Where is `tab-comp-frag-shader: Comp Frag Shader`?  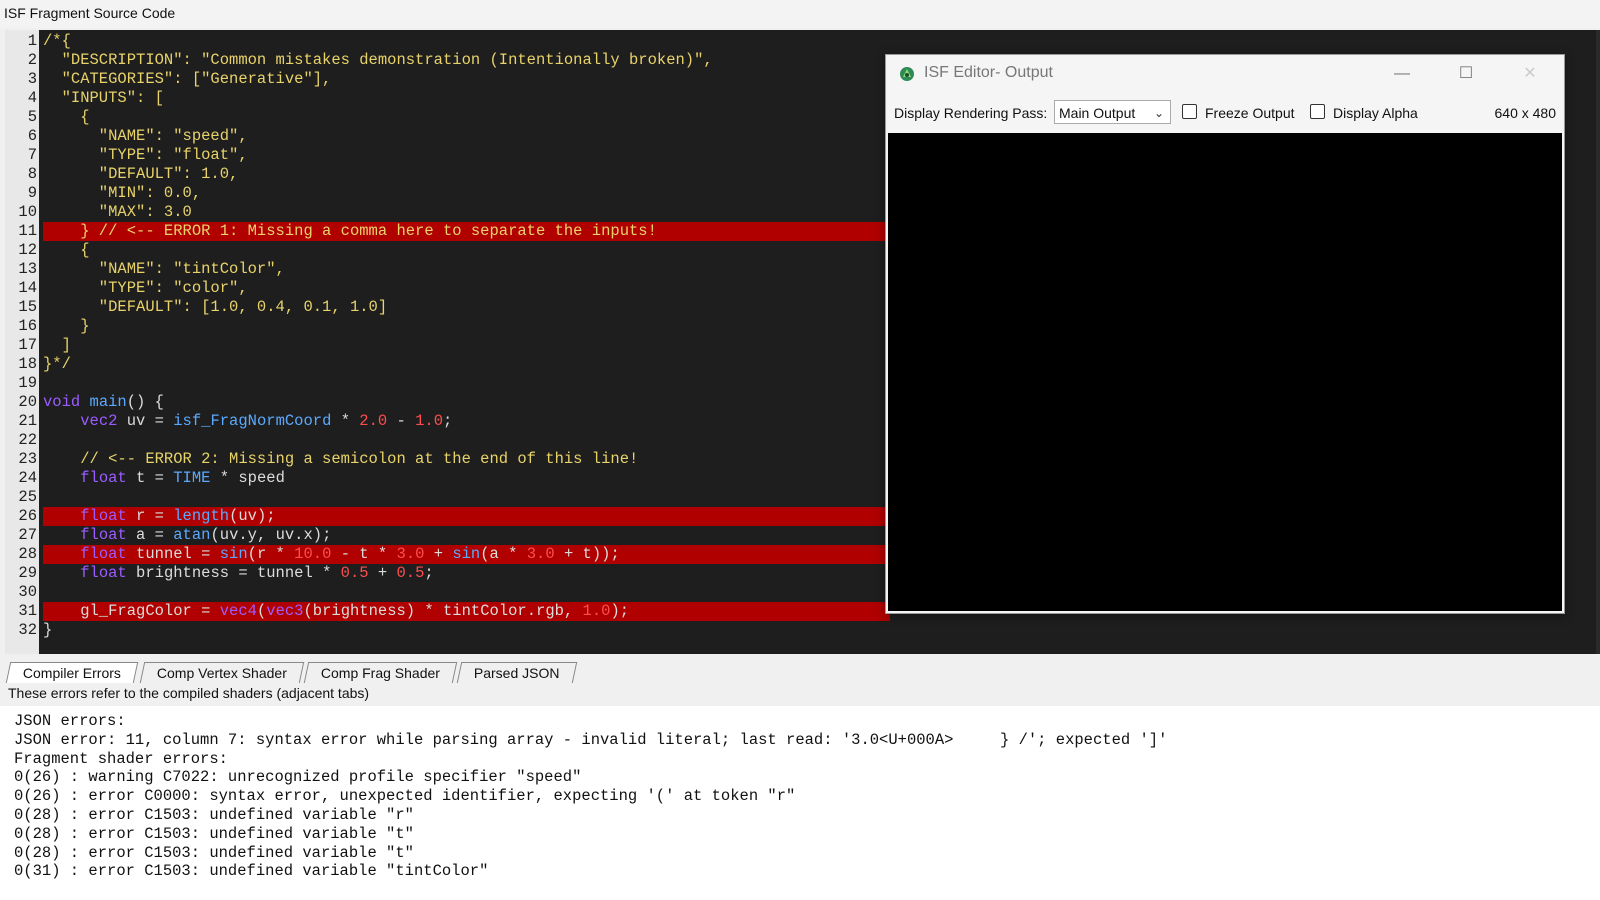
tab-comp-frag-shader: Comp Frag Shader is located at coordinates (380, 672).